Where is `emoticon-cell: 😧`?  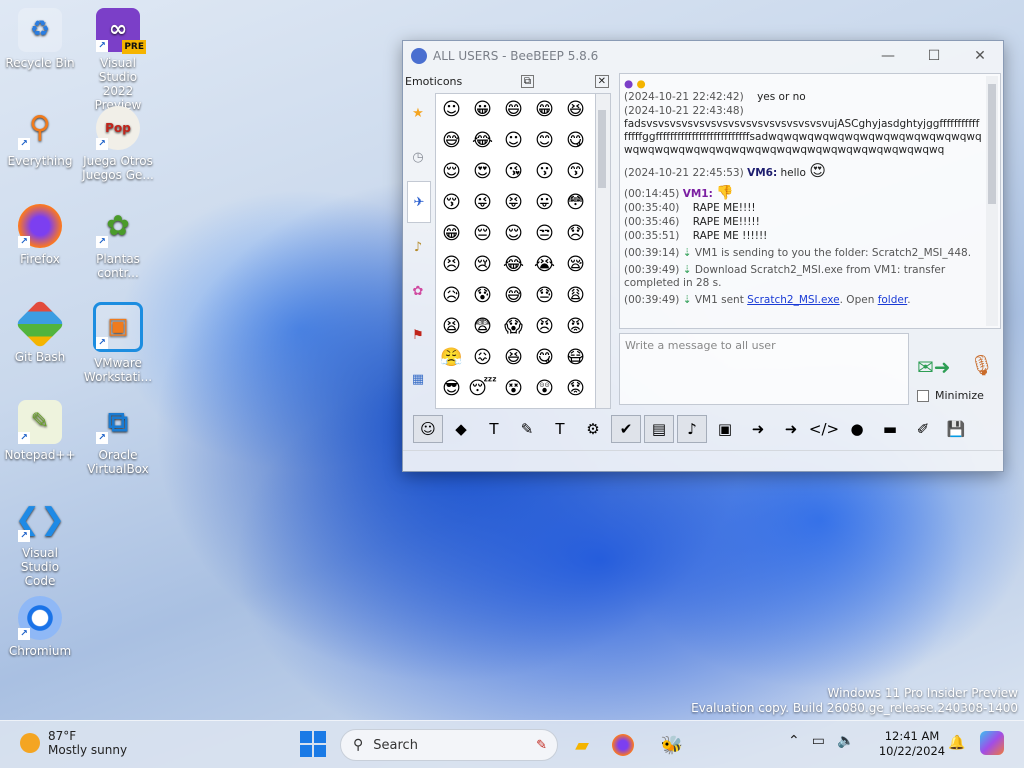 emoticon-cell: 😧 is located at coordinates (482, 406).